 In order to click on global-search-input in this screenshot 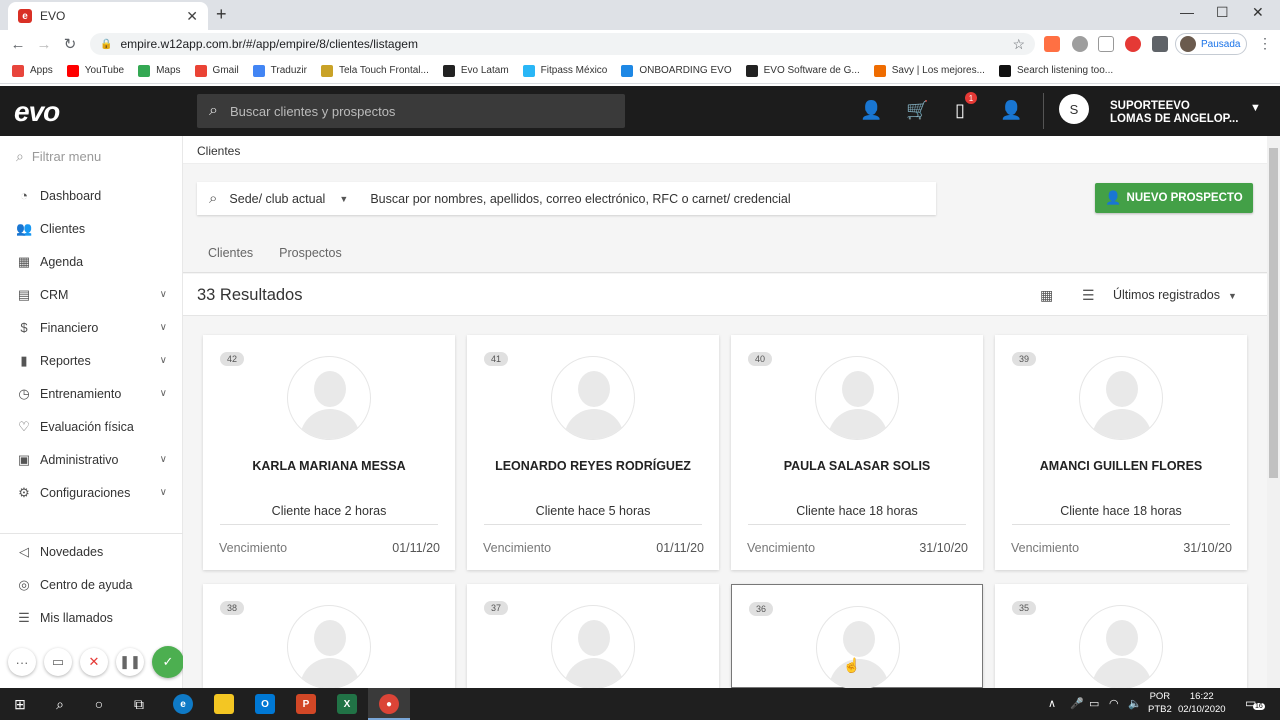, I will do `click(409, 111)`.